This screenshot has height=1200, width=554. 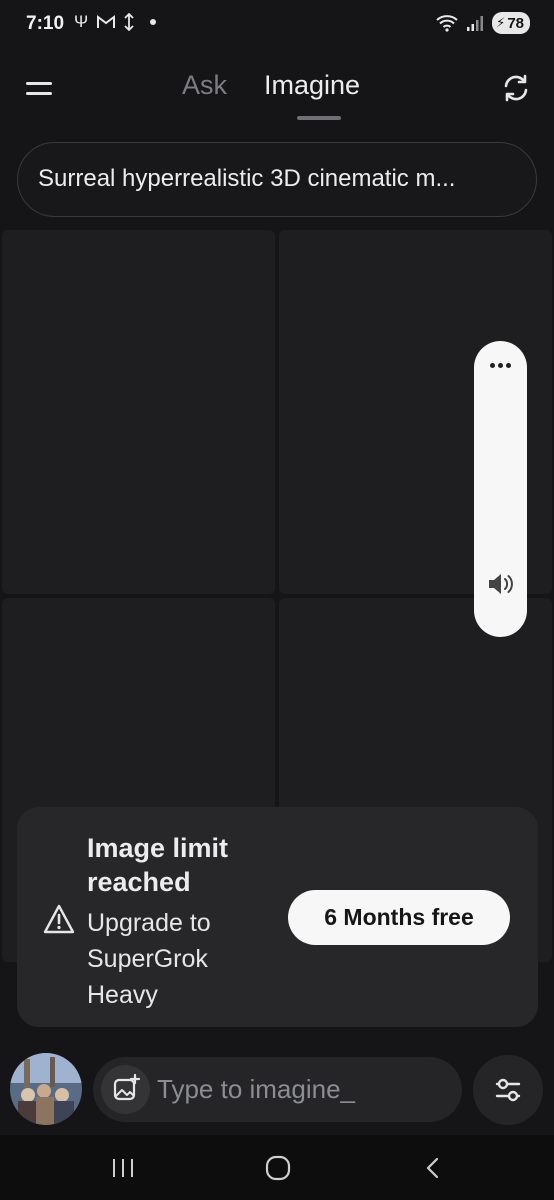 I want to click on warning-icon, so click(x=59, y=919).